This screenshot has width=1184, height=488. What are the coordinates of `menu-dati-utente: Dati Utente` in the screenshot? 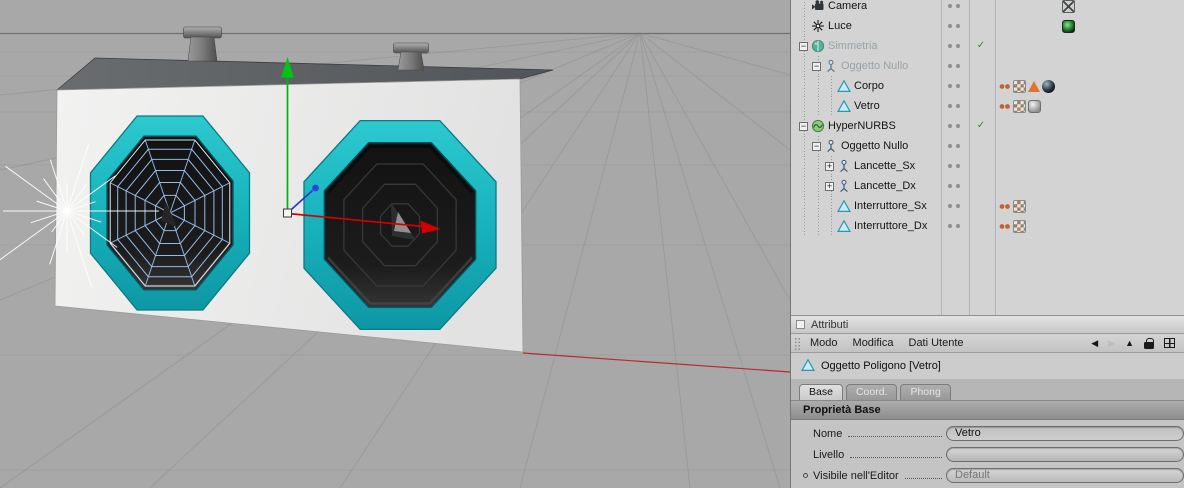 It's located at (936, 343).